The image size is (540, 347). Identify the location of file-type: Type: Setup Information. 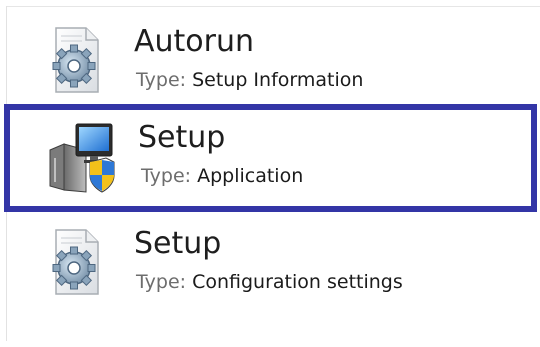
(249, 80).